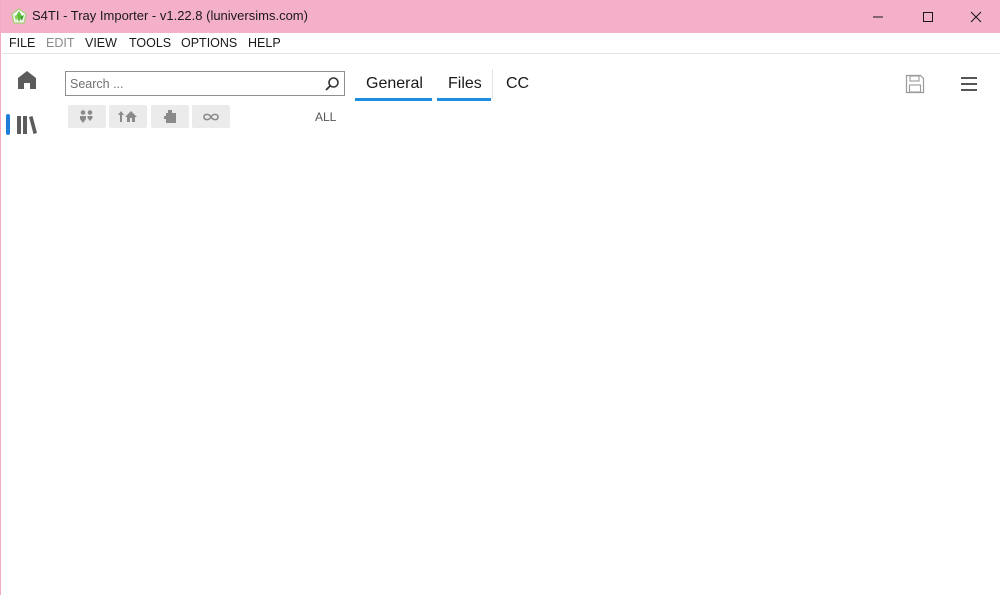 Image resolution: width=1000 pixels, height=595 pixels. What do you see at coordinates (394, 84) in the screenshot?
I see `tab-general: General` at bounding box center [394, 84].